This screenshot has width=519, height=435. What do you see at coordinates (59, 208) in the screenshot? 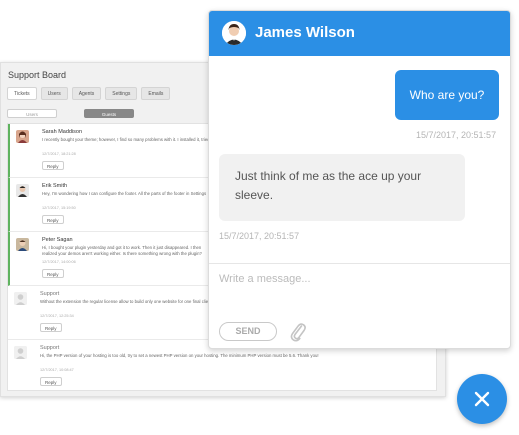
I see `ticket-timestamp: 12/7/2017, 15:19:50` at bounding box center [59, 208].